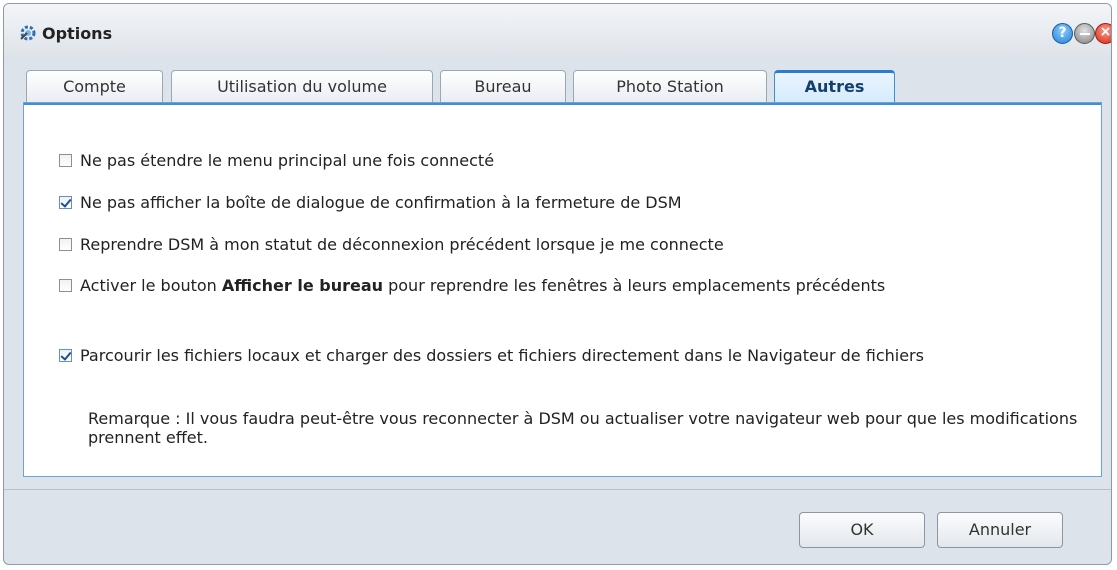  What do you see at coordinates (503, 86) in the screenshot?
I see `tab-bureau: Bureau` at bounding box center [503, 86].